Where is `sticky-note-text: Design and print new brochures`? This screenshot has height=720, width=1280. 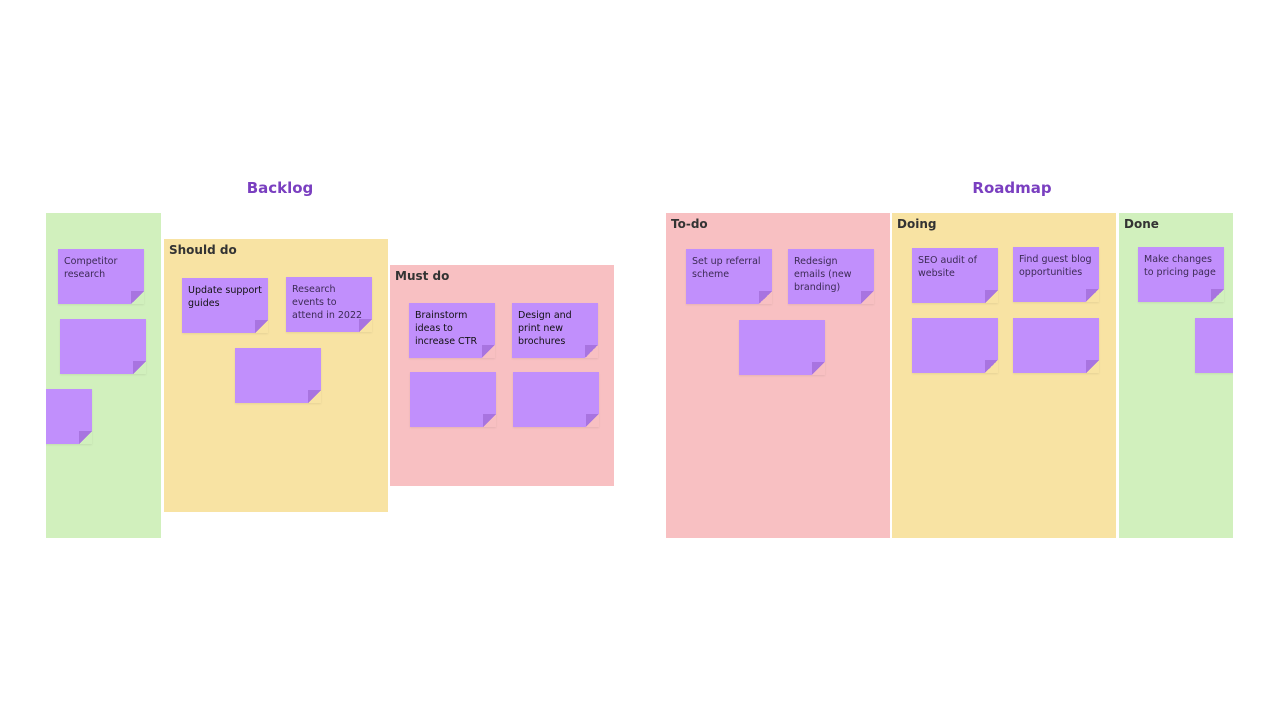
sticky-note-text: Design and print new brochures is located at coordinates (545, 328).